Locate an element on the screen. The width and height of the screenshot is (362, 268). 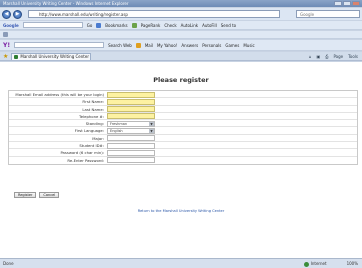
telephone-label: Telephone #: is located at coordinates (91, 116).